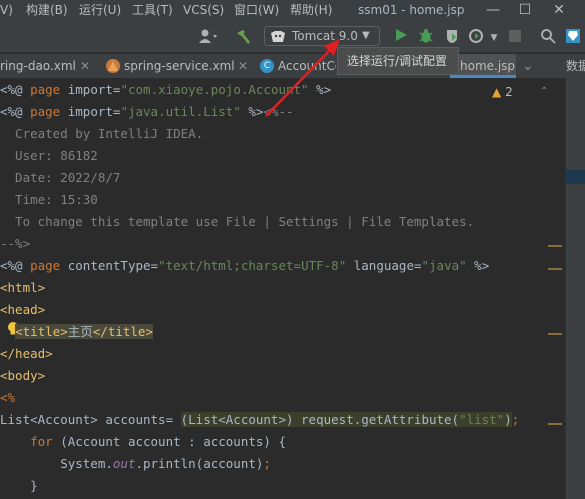  What do you see at coordinates (452, 38) in the screenshot?
I see `coverage-icon` at bounding box center [452, 38].